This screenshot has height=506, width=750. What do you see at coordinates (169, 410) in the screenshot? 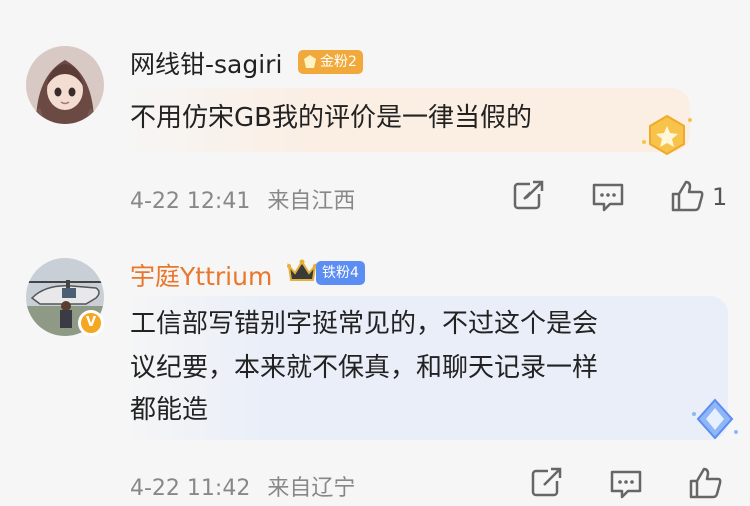
I see `comment-text-line: 都能造` at bounding box center [169, 410].